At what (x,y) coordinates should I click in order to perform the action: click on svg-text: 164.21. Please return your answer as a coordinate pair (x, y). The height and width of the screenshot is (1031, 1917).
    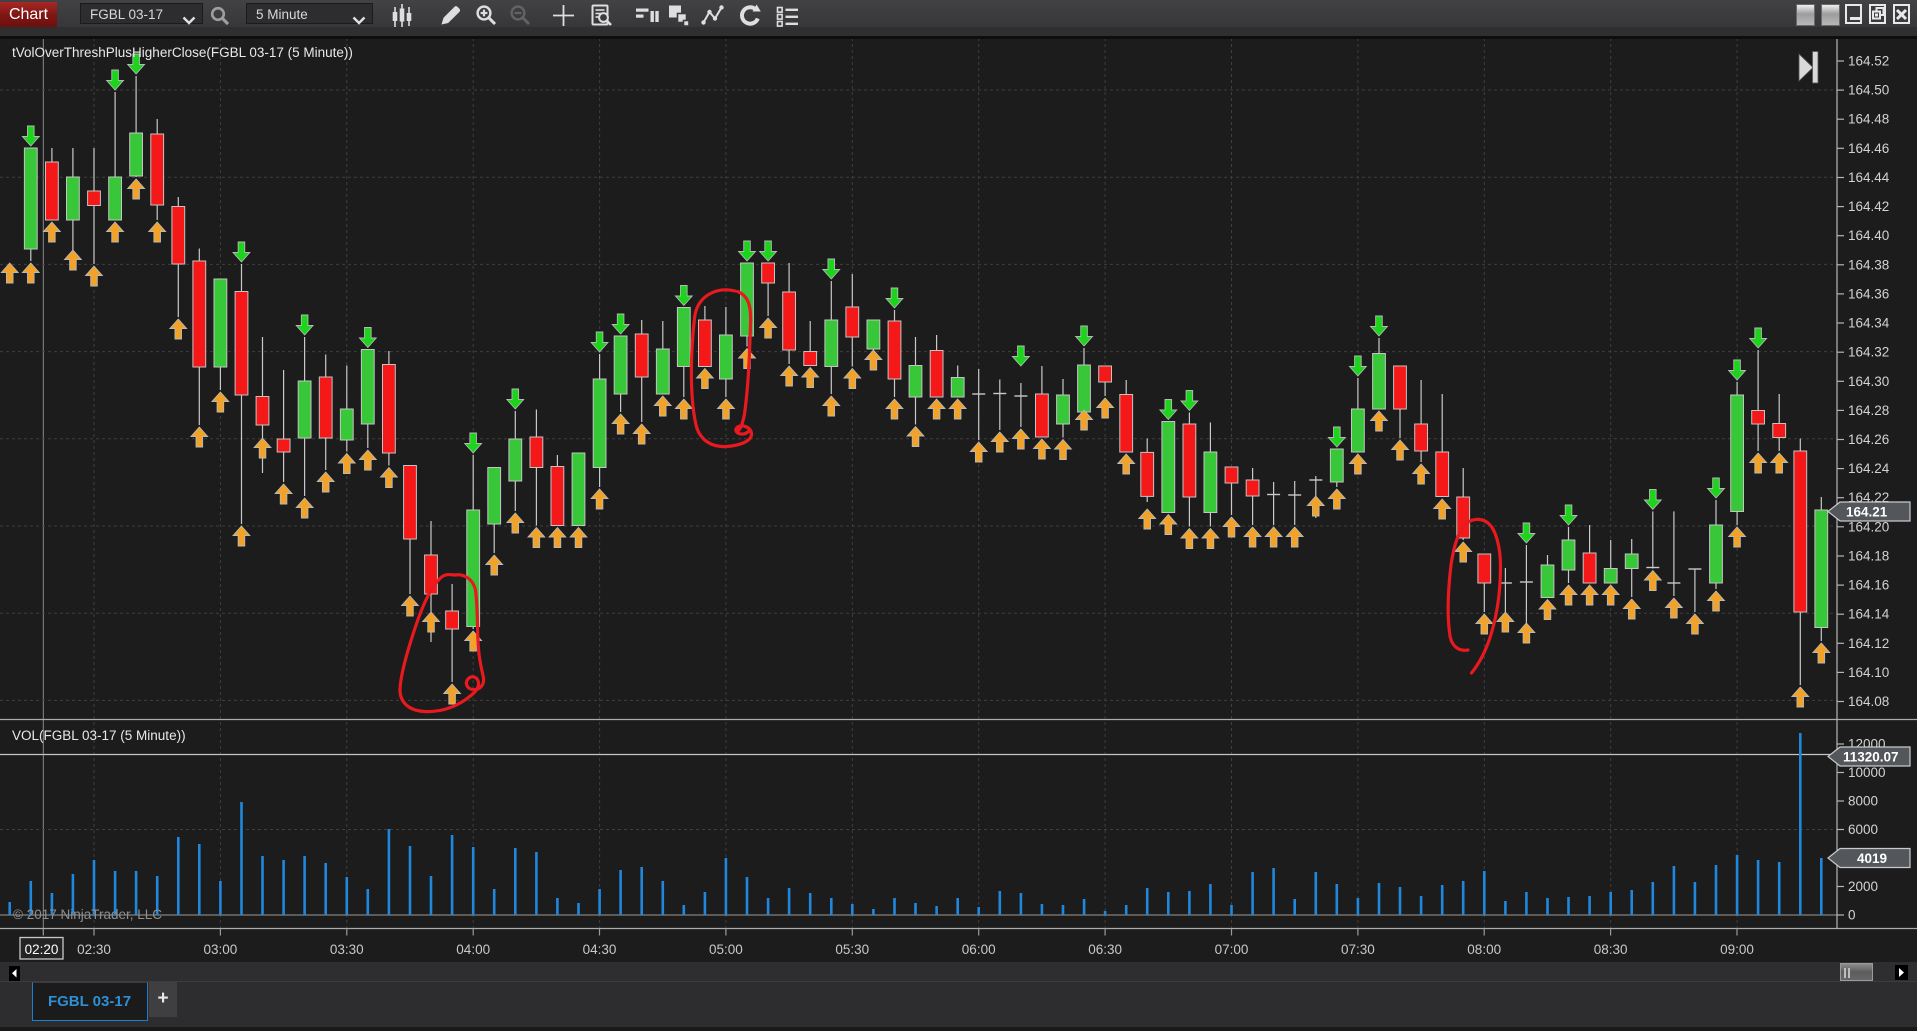
    Looking at the image, I should click on (1867, 511).